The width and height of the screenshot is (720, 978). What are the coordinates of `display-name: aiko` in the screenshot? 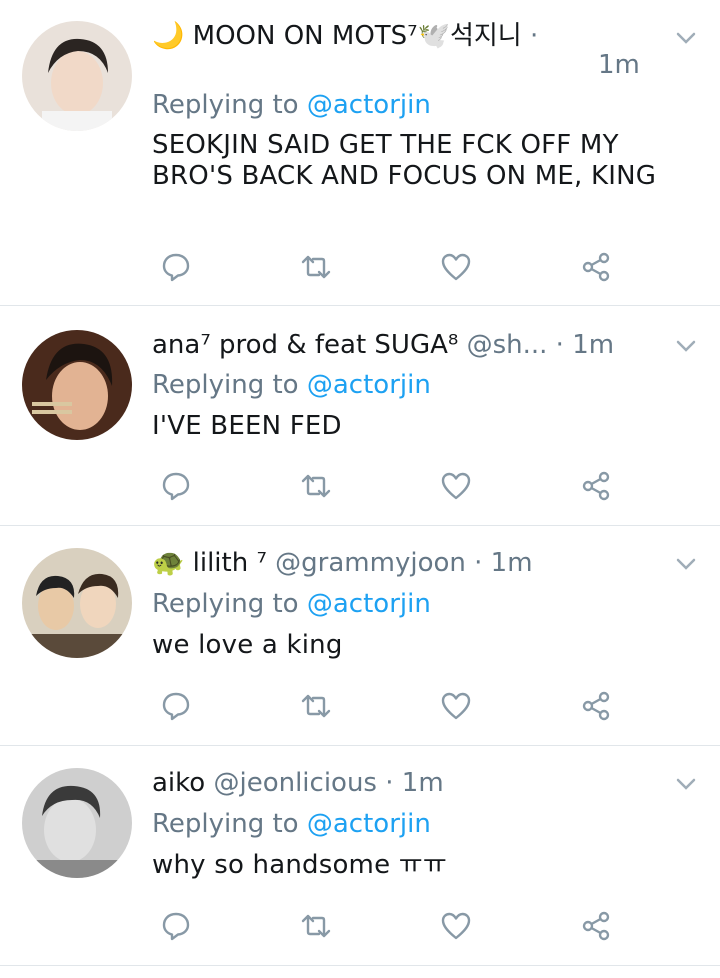 It's located at (178, 783).